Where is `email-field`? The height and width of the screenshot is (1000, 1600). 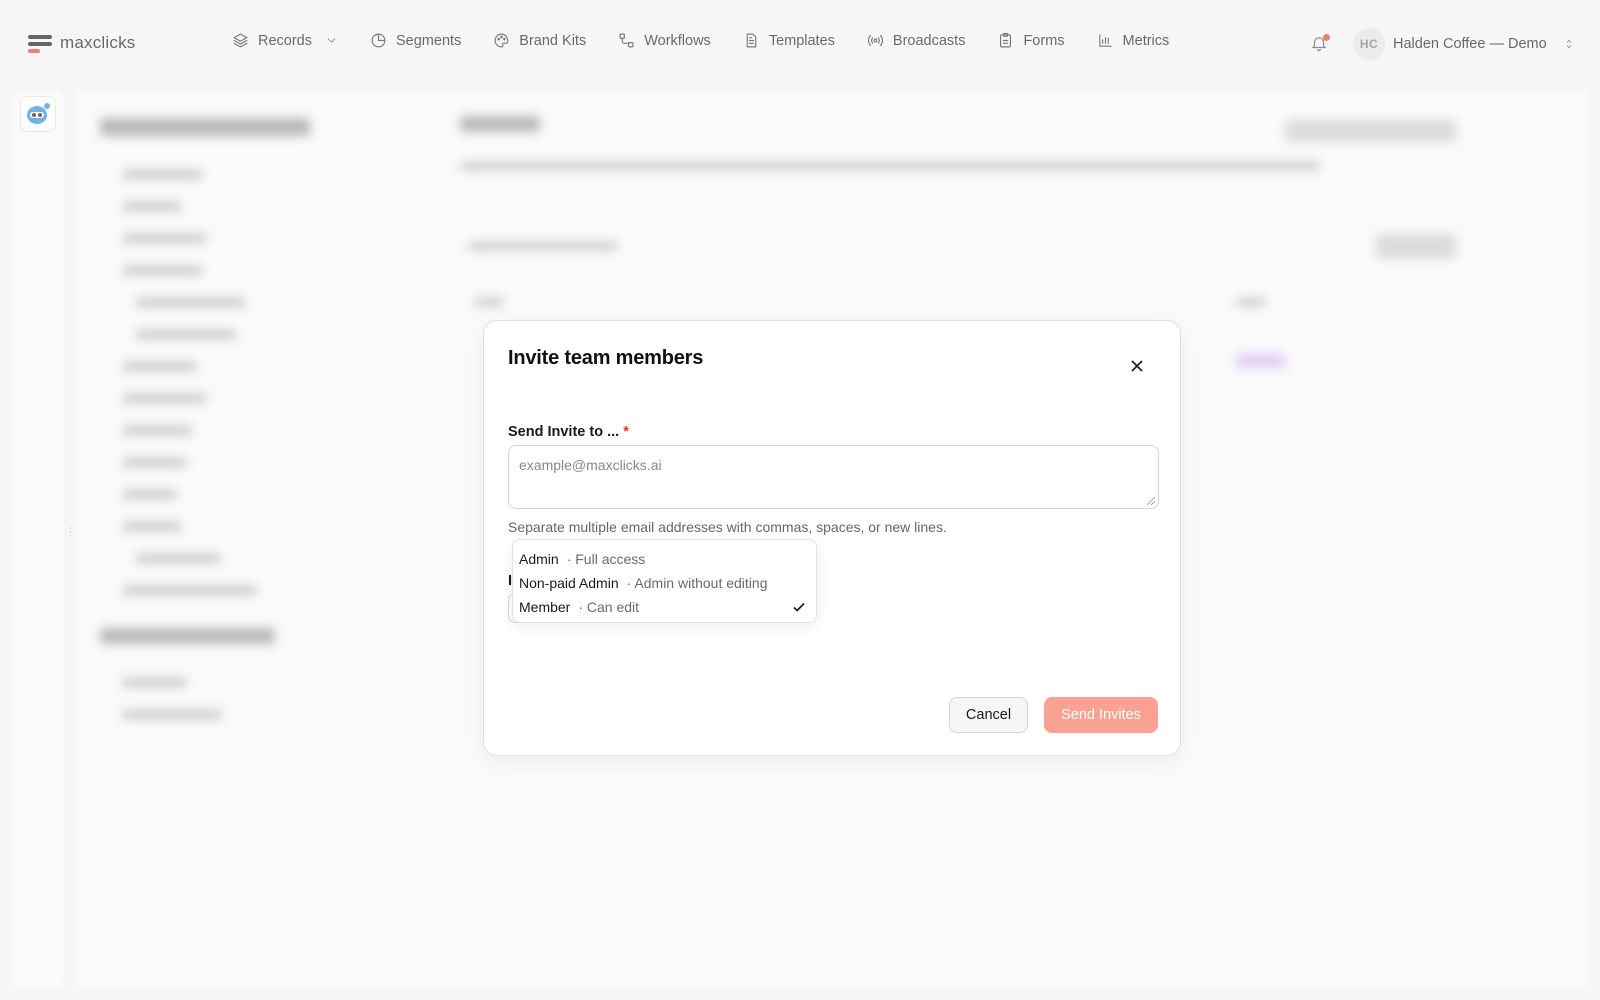
email-field is located at coordinates (833, 477).